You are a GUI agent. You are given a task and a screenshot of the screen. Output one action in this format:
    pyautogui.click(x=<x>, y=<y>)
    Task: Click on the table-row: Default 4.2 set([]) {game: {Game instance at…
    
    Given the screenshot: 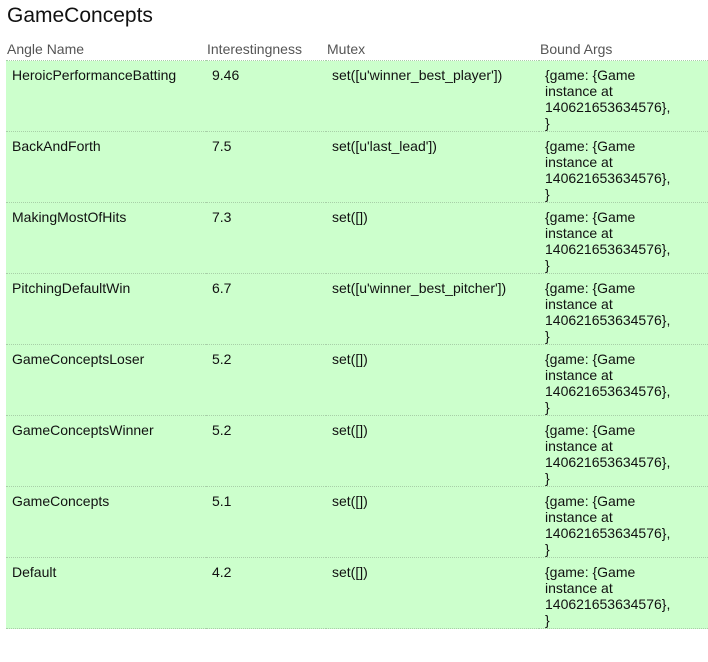 What is the action you would take?
    pyautogui.click(x=357, y=593)
    